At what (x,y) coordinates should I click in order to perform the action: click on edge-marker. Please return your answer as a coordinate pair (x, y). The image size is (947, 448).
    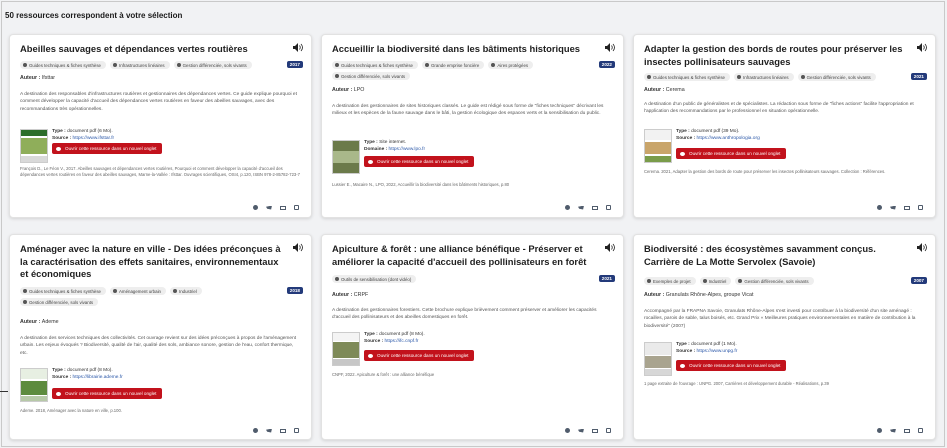
    Looking at the image, I should click on (4, 391).